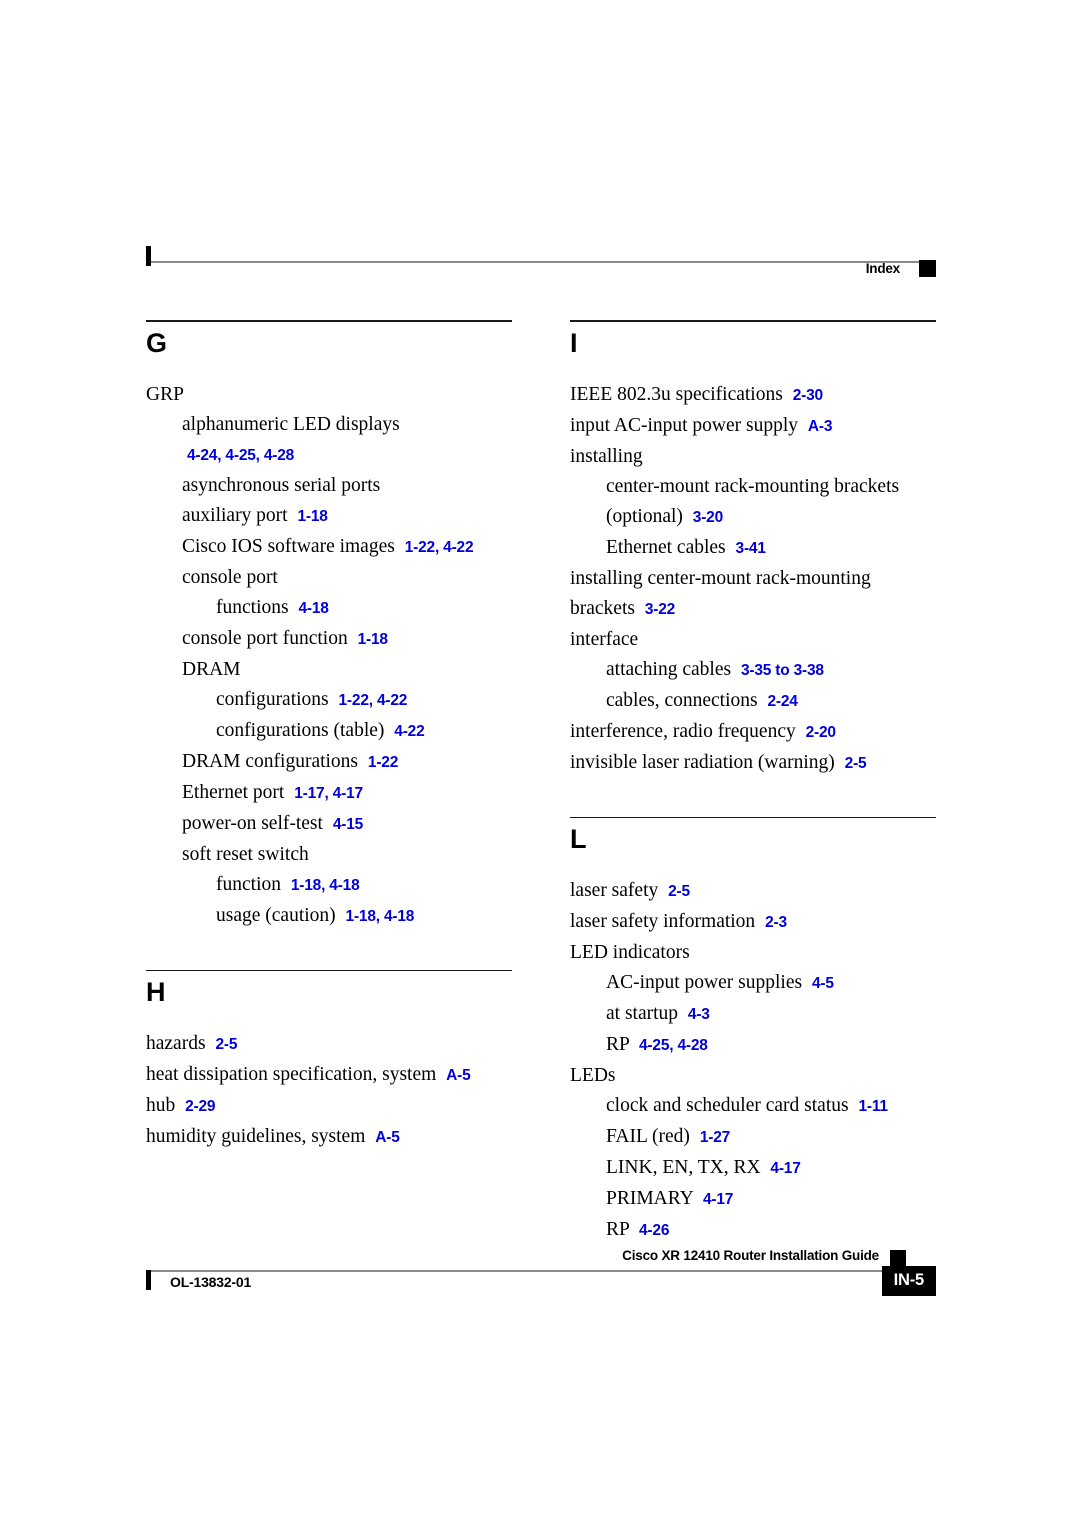 The width and height of the screenshot is (1080, 1528). Describe the element at coordinates (704, 983) in the screenshot. I see `index-entry-label: AC-input power supplies` at that location.